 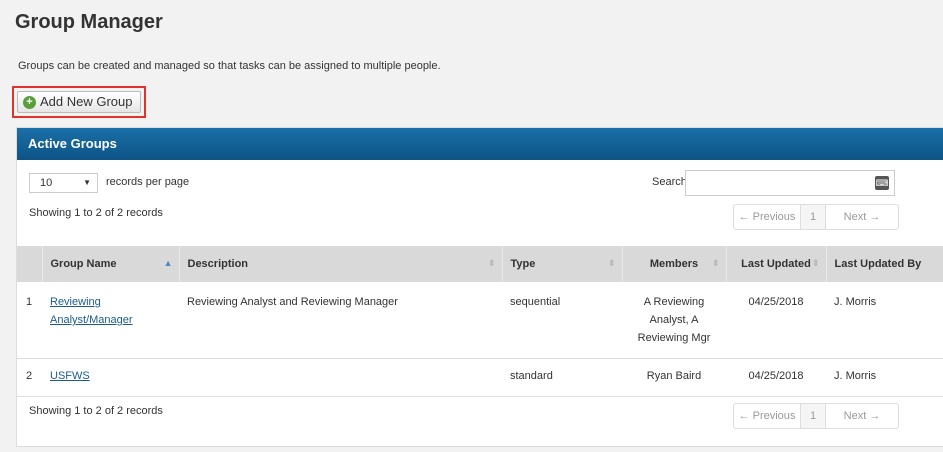 What do you see at coordinates (562, 264) in the screenshot?
I see `column-header-type: Type ⬍` at bounding box center [562, 264].